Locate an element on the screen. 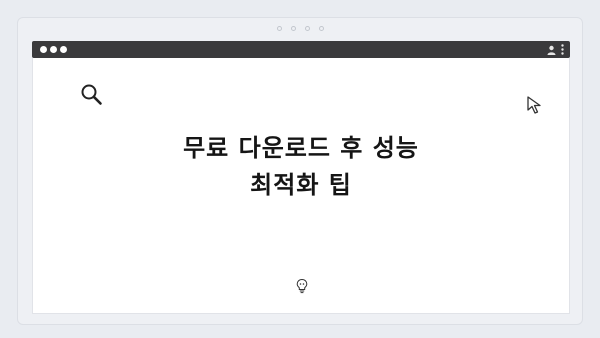 The image size is (600, 338). title-line-1: 무료 다운로드 후 성능 is located at coordinates (301, 148).